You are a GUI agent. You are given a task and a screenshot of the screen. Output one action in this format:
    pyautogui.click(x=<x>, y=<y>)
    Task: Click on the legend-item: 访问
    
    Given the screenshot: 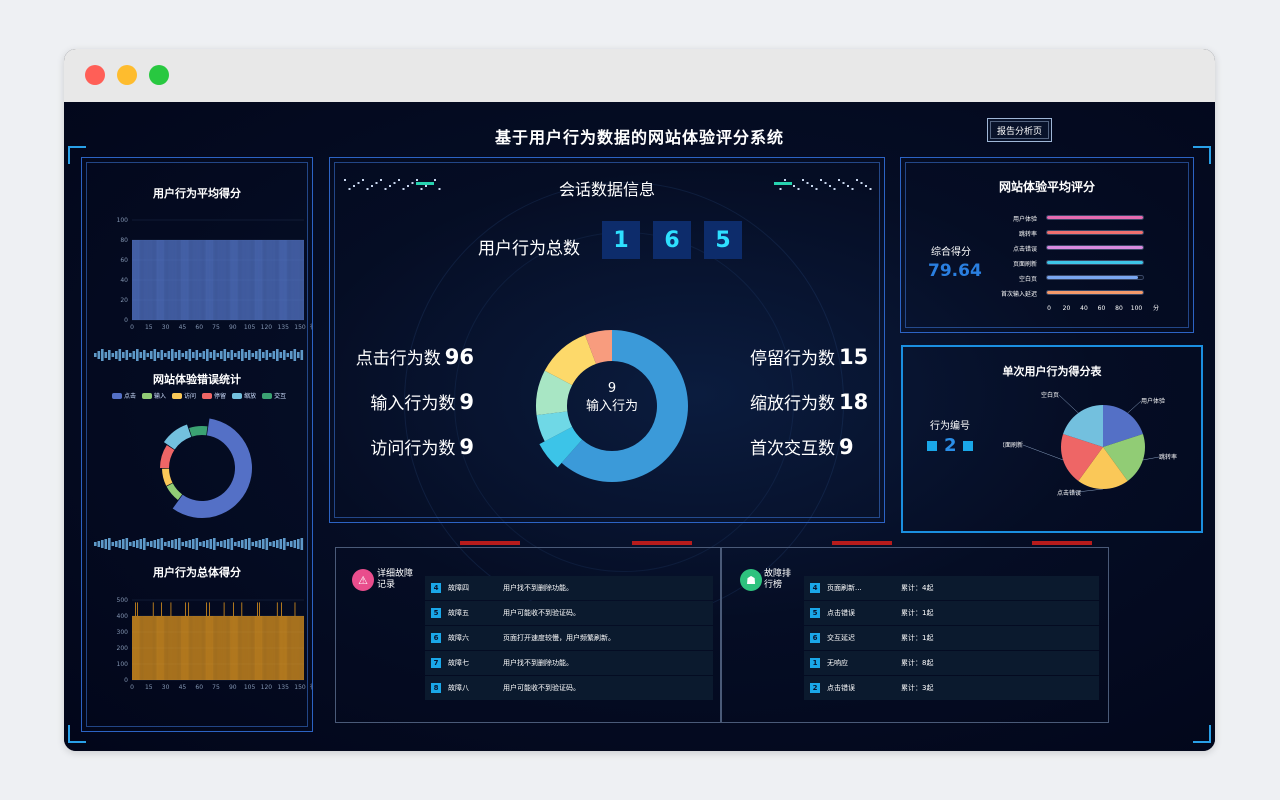 What is the action you would take?
    pyautogui.click(x=184, y=395)
    